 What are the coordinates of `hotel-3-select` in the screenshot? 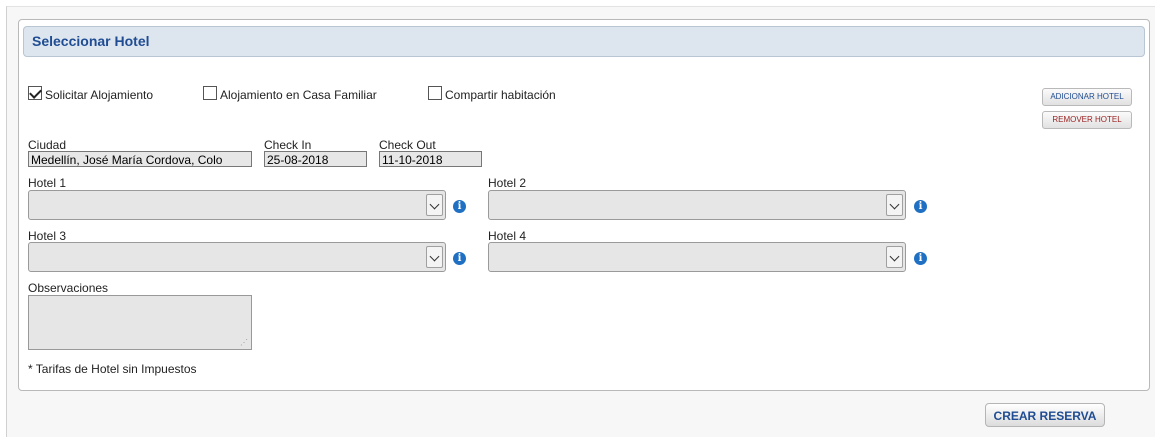 It's located at (237, 257).